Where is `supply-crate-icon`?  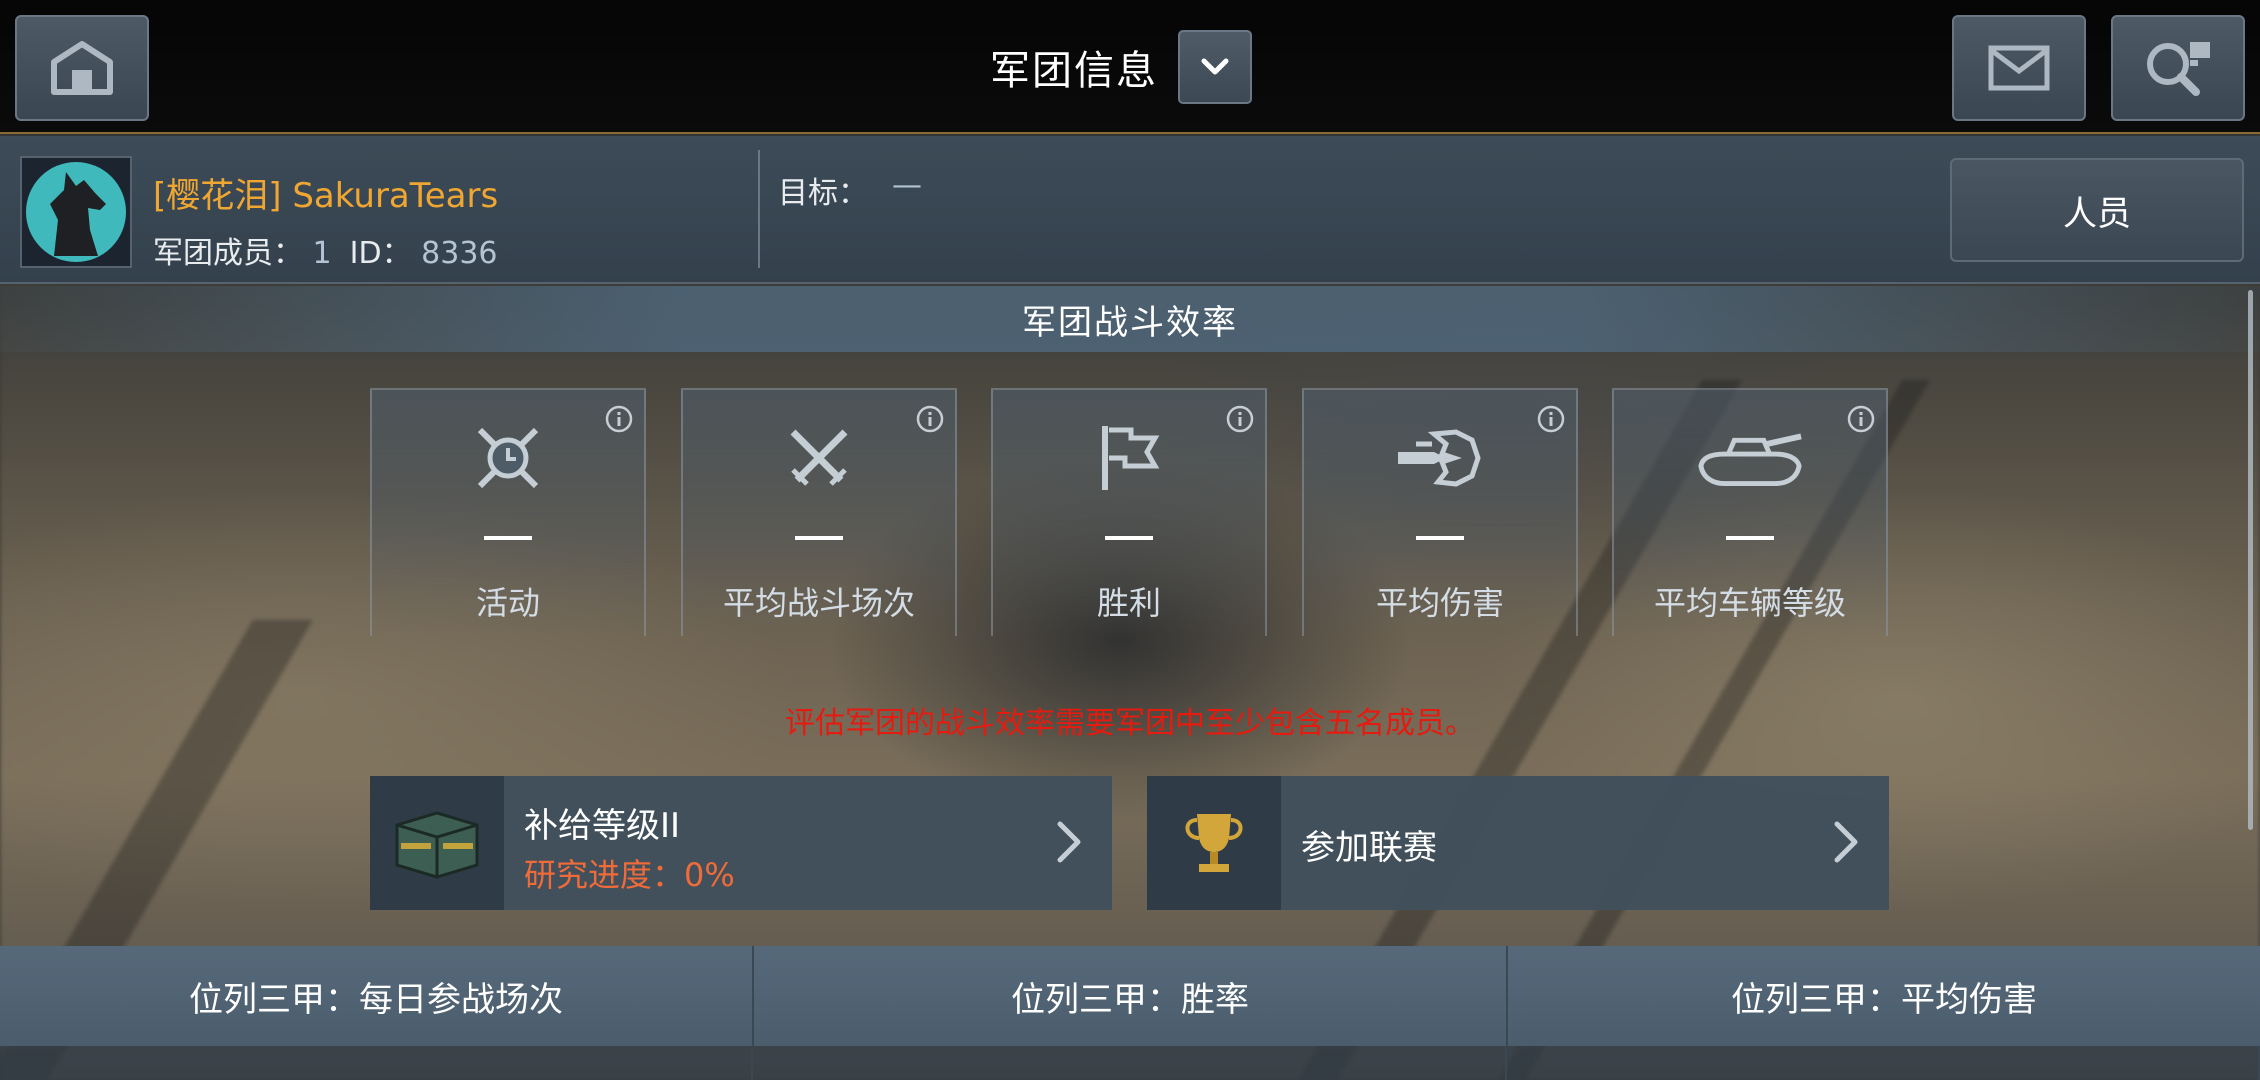
supply-crate-icon is located at coordinates (437, 845).